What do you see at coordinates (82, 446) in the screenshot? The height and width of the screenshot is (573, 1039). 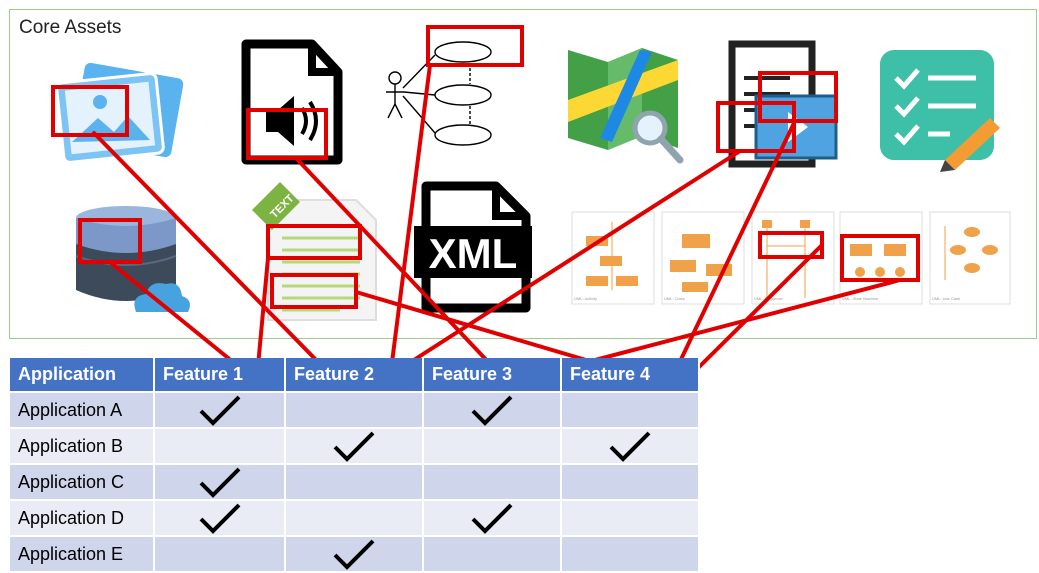 I see `application-name: Application B` at bounding box center [82, 446].